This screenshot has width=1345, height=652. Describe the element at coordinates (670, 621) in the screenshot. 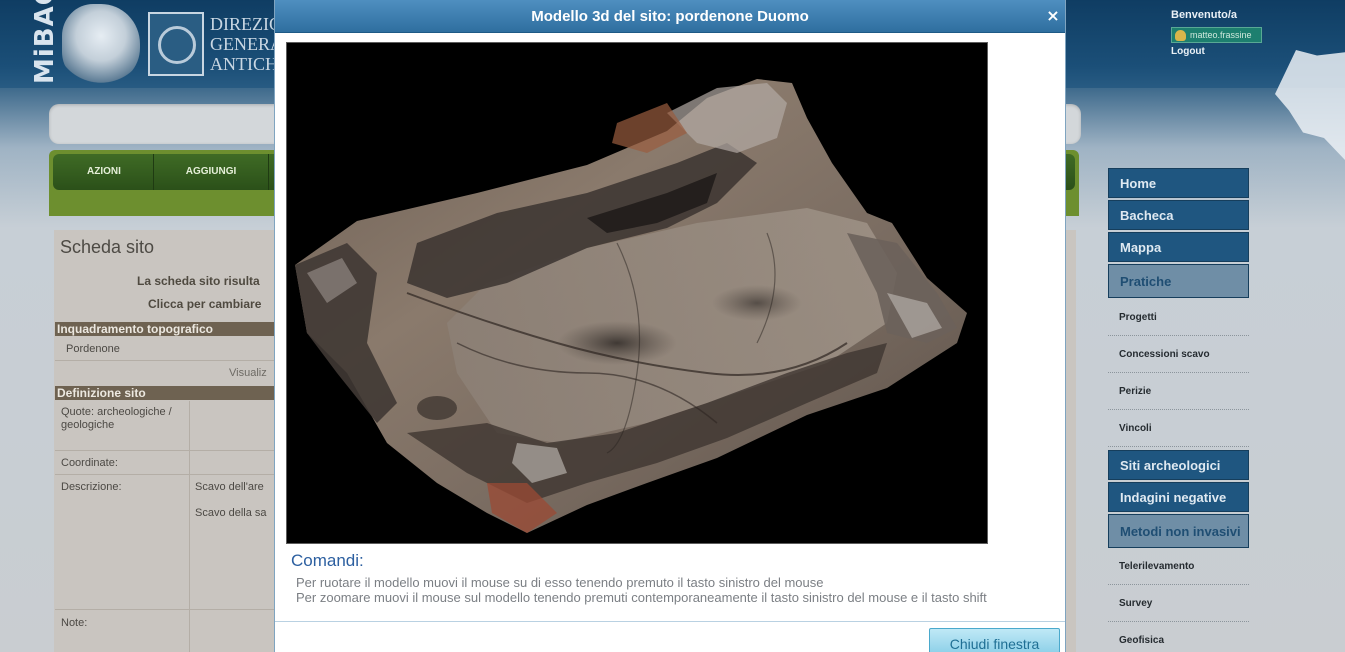

I see `footer-divider` at that location.